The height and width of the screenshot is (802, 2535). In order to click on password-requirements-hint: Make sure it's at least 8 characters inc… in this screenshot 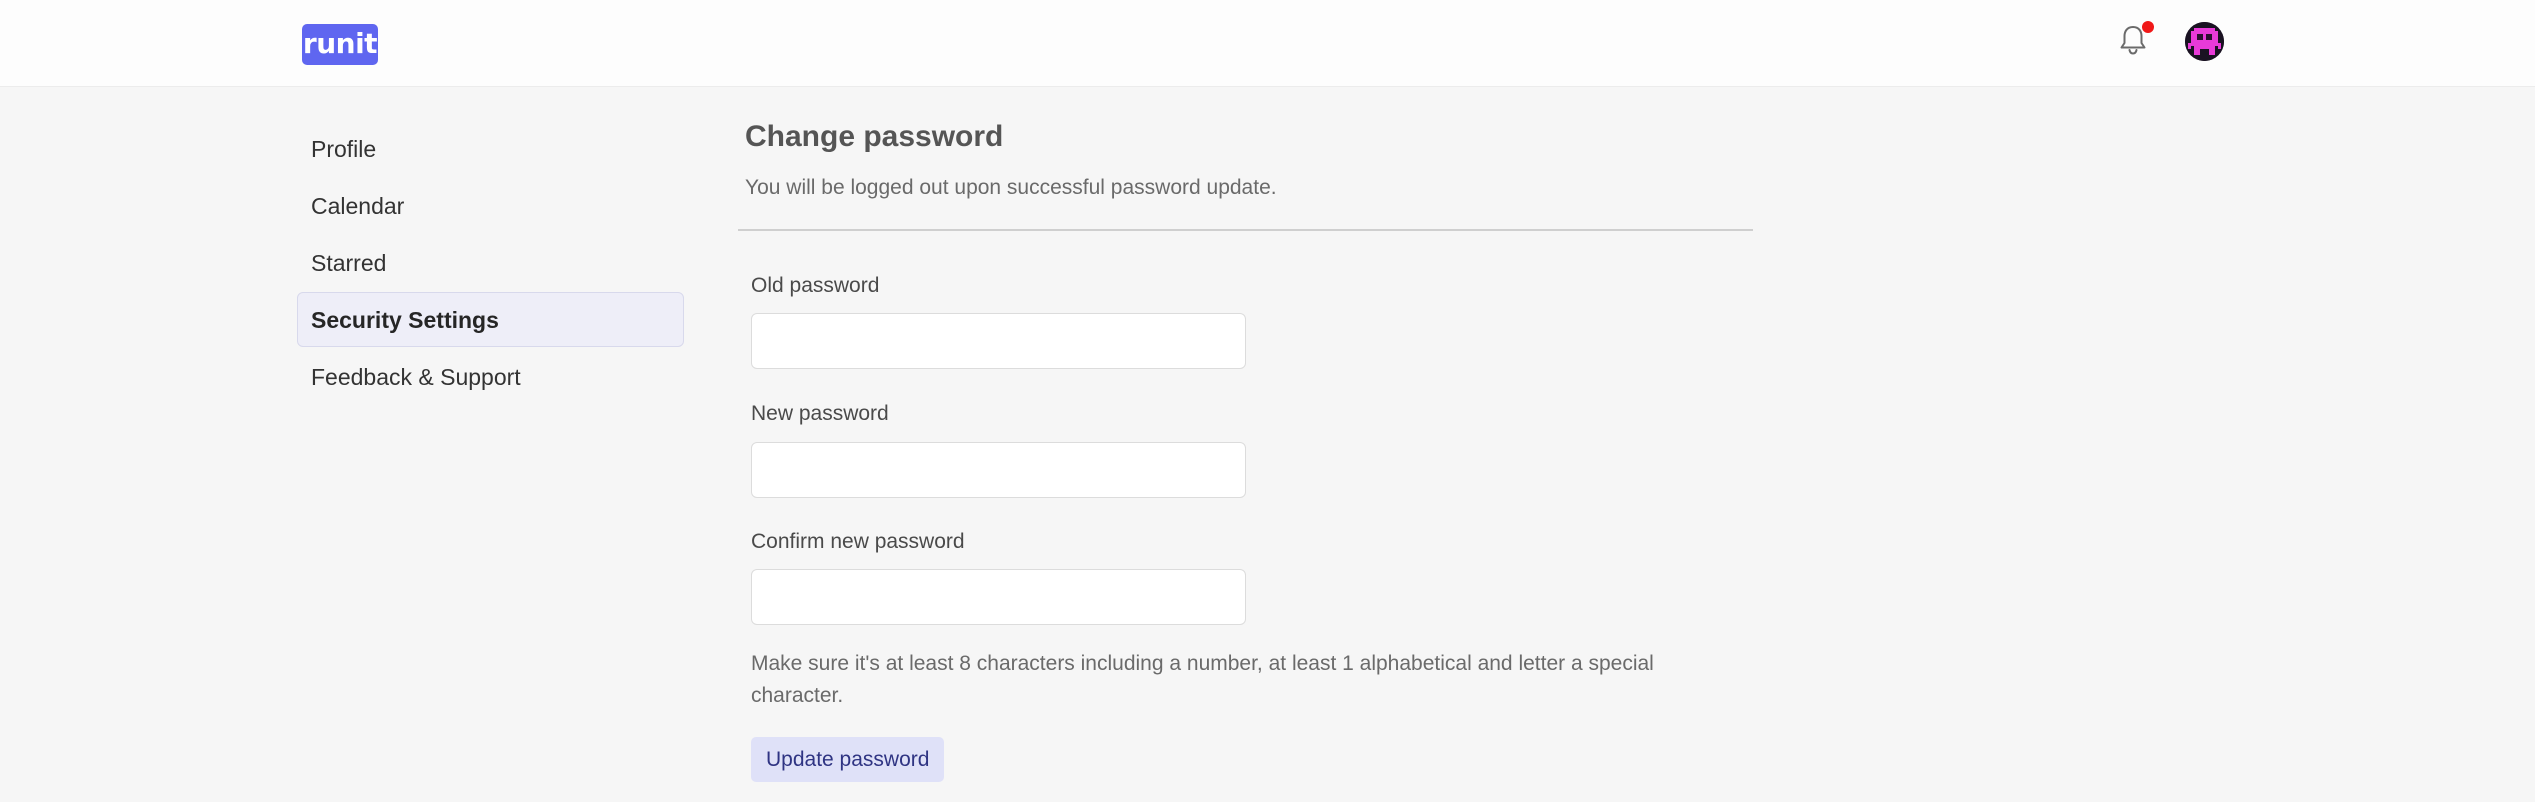, I will do `click(1202, 679)`.